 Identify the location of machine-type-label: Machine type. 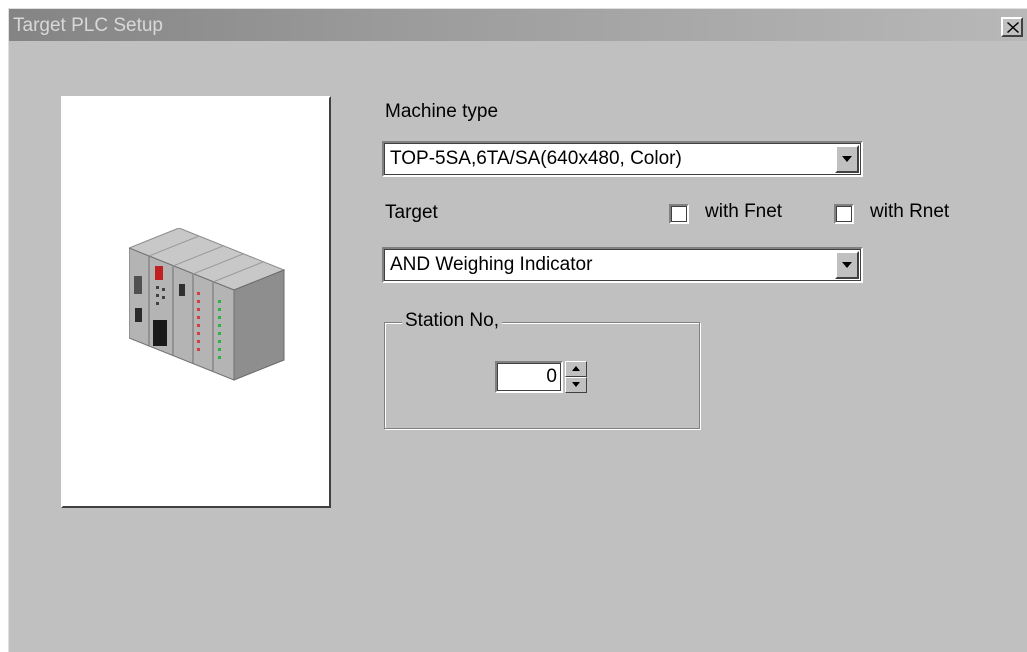
(442, 111).